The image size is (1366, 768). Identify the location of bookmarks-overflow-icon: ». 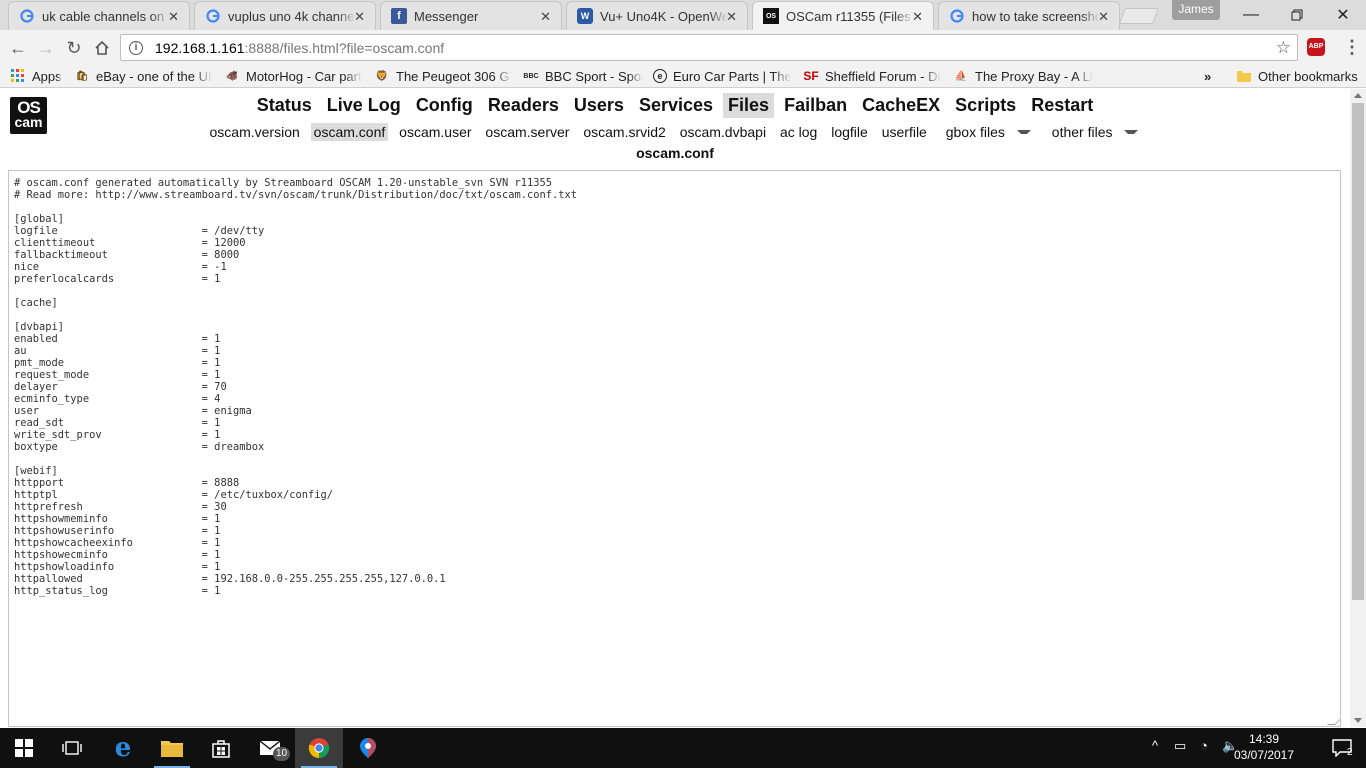
(1211, 76).